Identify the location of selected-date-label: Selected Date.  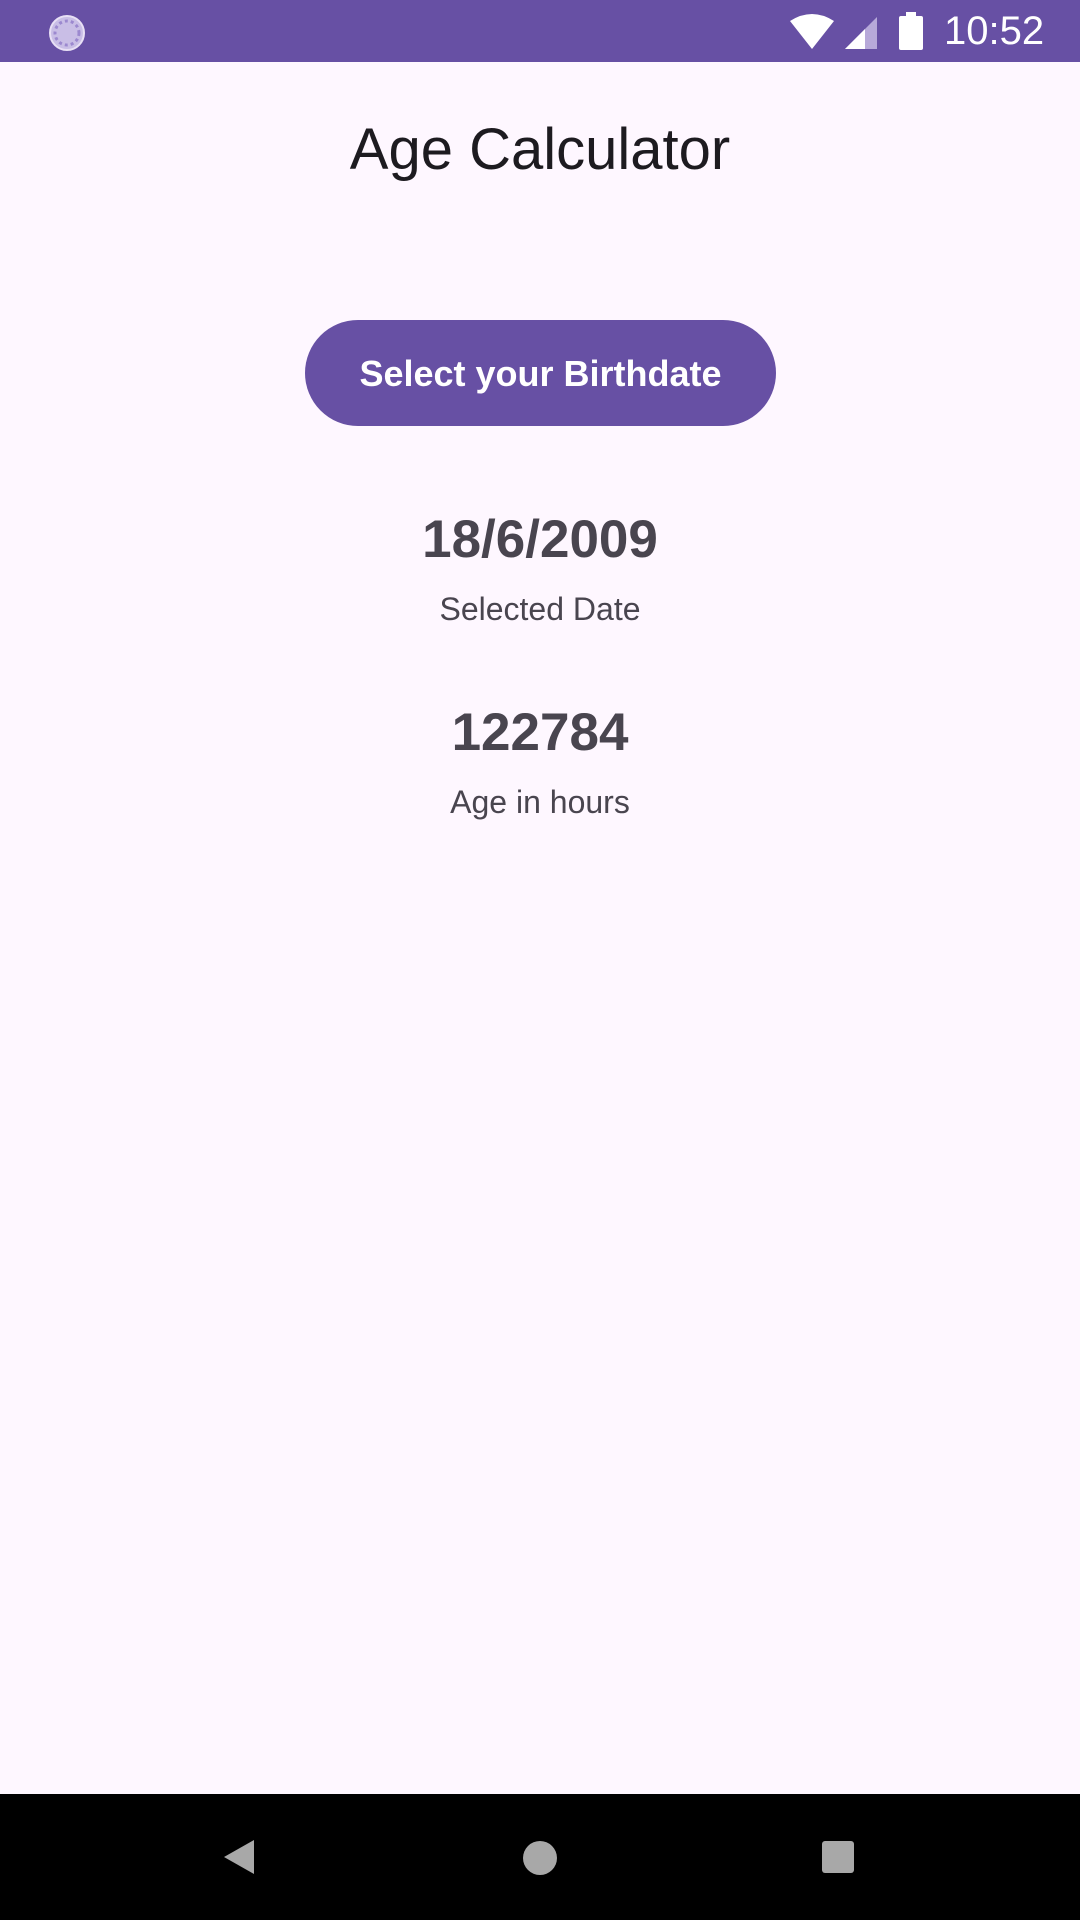
(540, 609).